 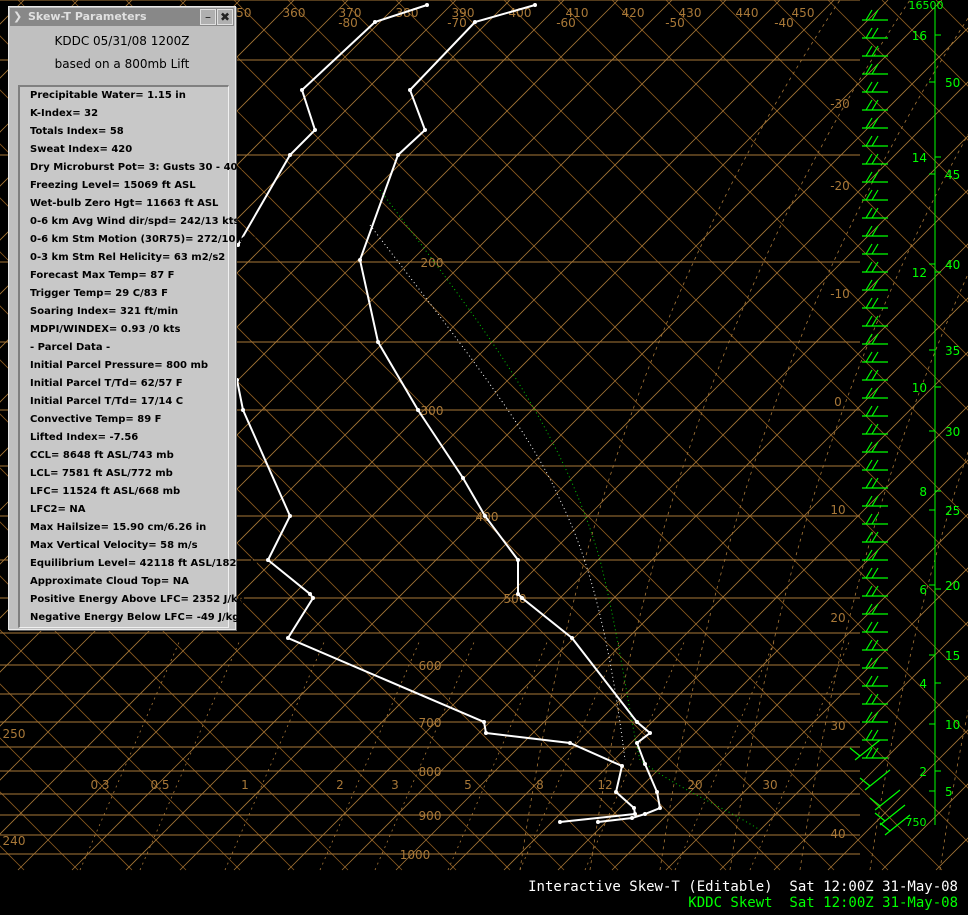 What do you see at coordinates (457, 23) in the screenshot?
I see `temperature-label: -70` at bounding box center [457, 23].